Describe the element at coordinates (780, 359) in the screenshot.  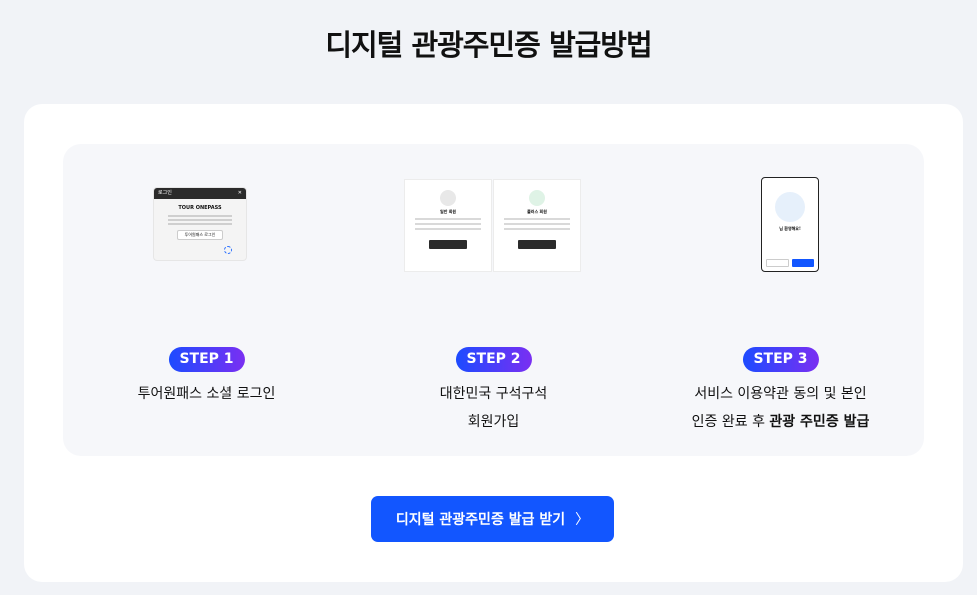
I see `step-badge: STEP 3` at that location.